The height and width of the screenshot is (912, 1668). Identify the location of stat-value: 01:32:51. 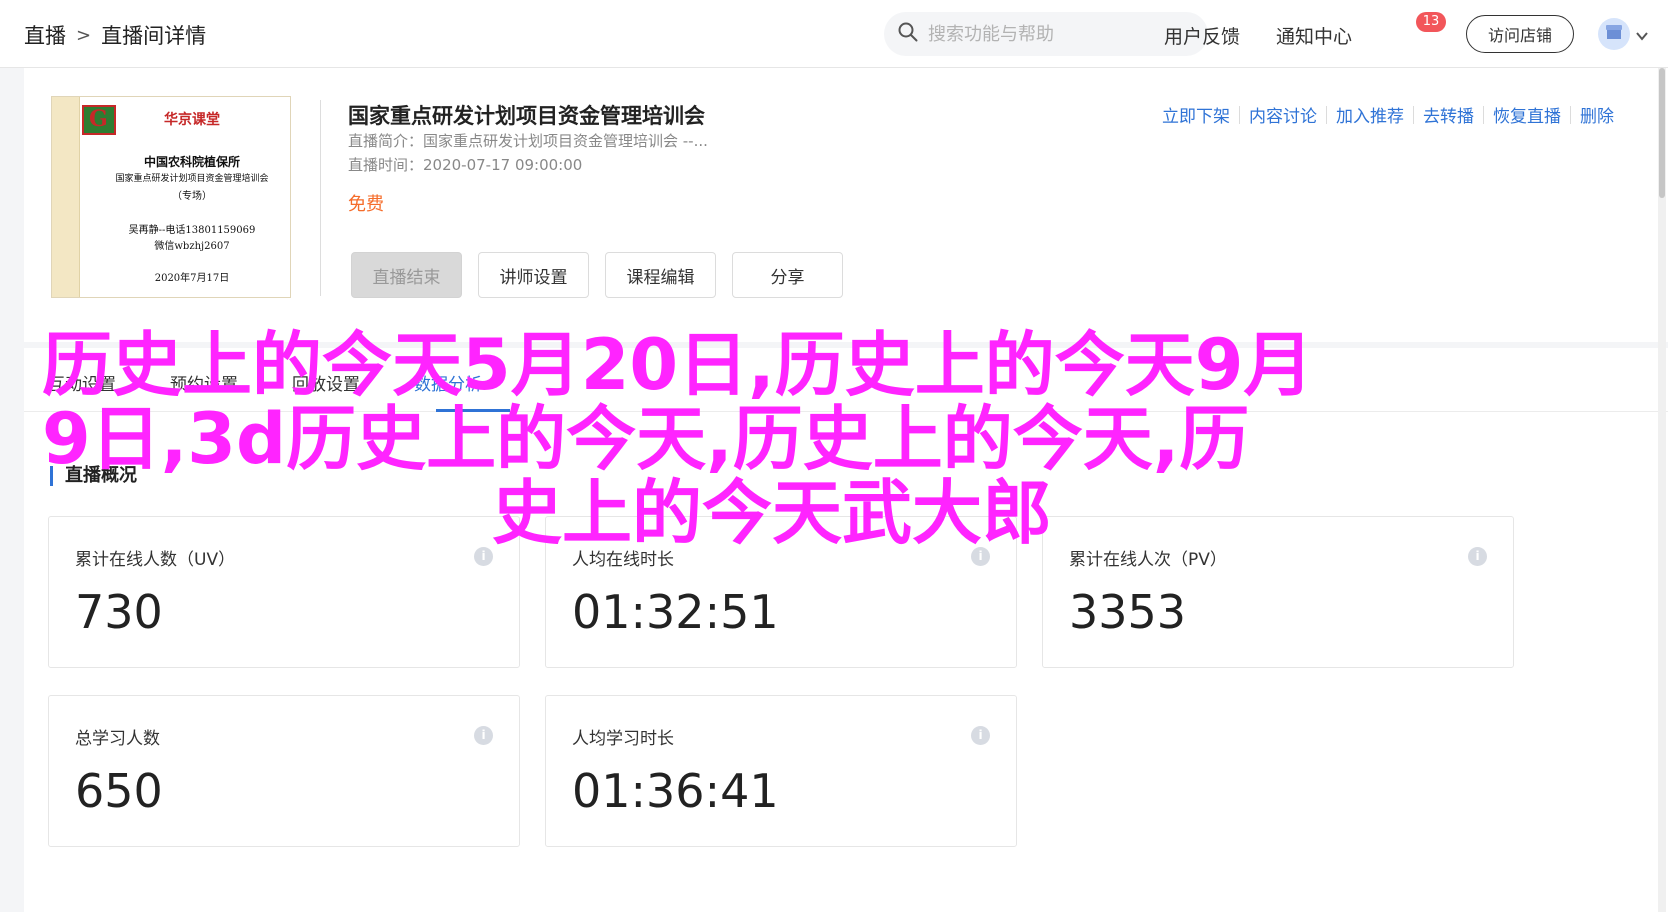
(675, 612).